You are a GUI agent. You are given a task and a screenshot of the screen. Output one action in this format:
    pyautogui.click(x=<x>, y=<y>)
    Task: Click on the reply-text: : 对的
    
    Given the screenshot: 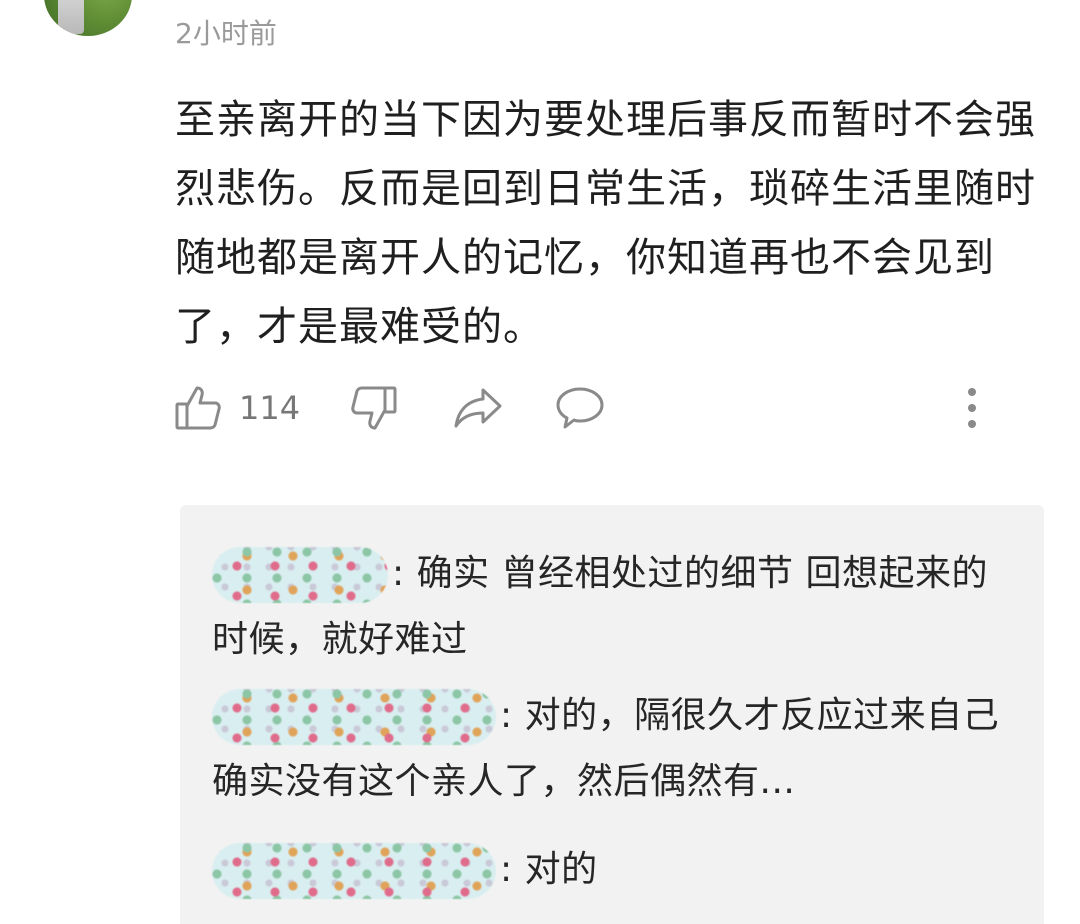 What is the action you would take?
    pyautogui.click(x=549, y=869)
    